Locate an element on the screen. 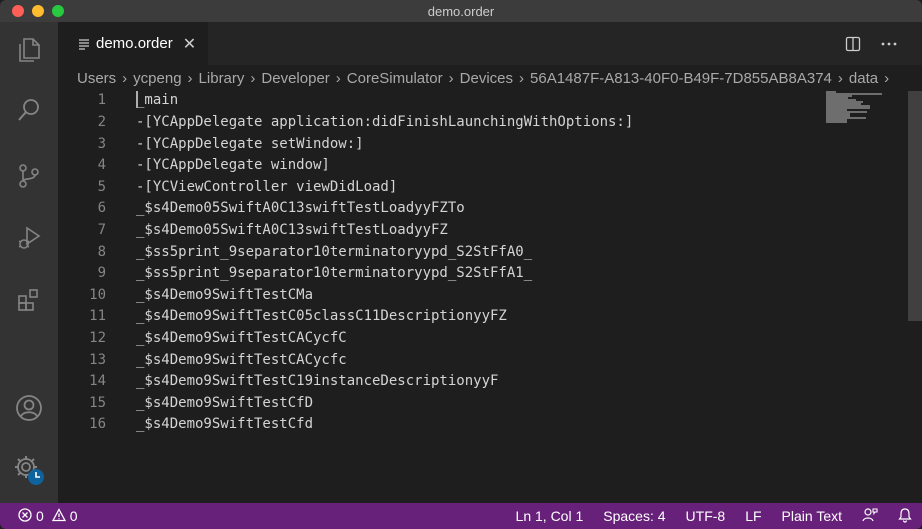 The height and width of the screenshot is (529, 922). window-title: demo.order is located at coordinates (461, 11).